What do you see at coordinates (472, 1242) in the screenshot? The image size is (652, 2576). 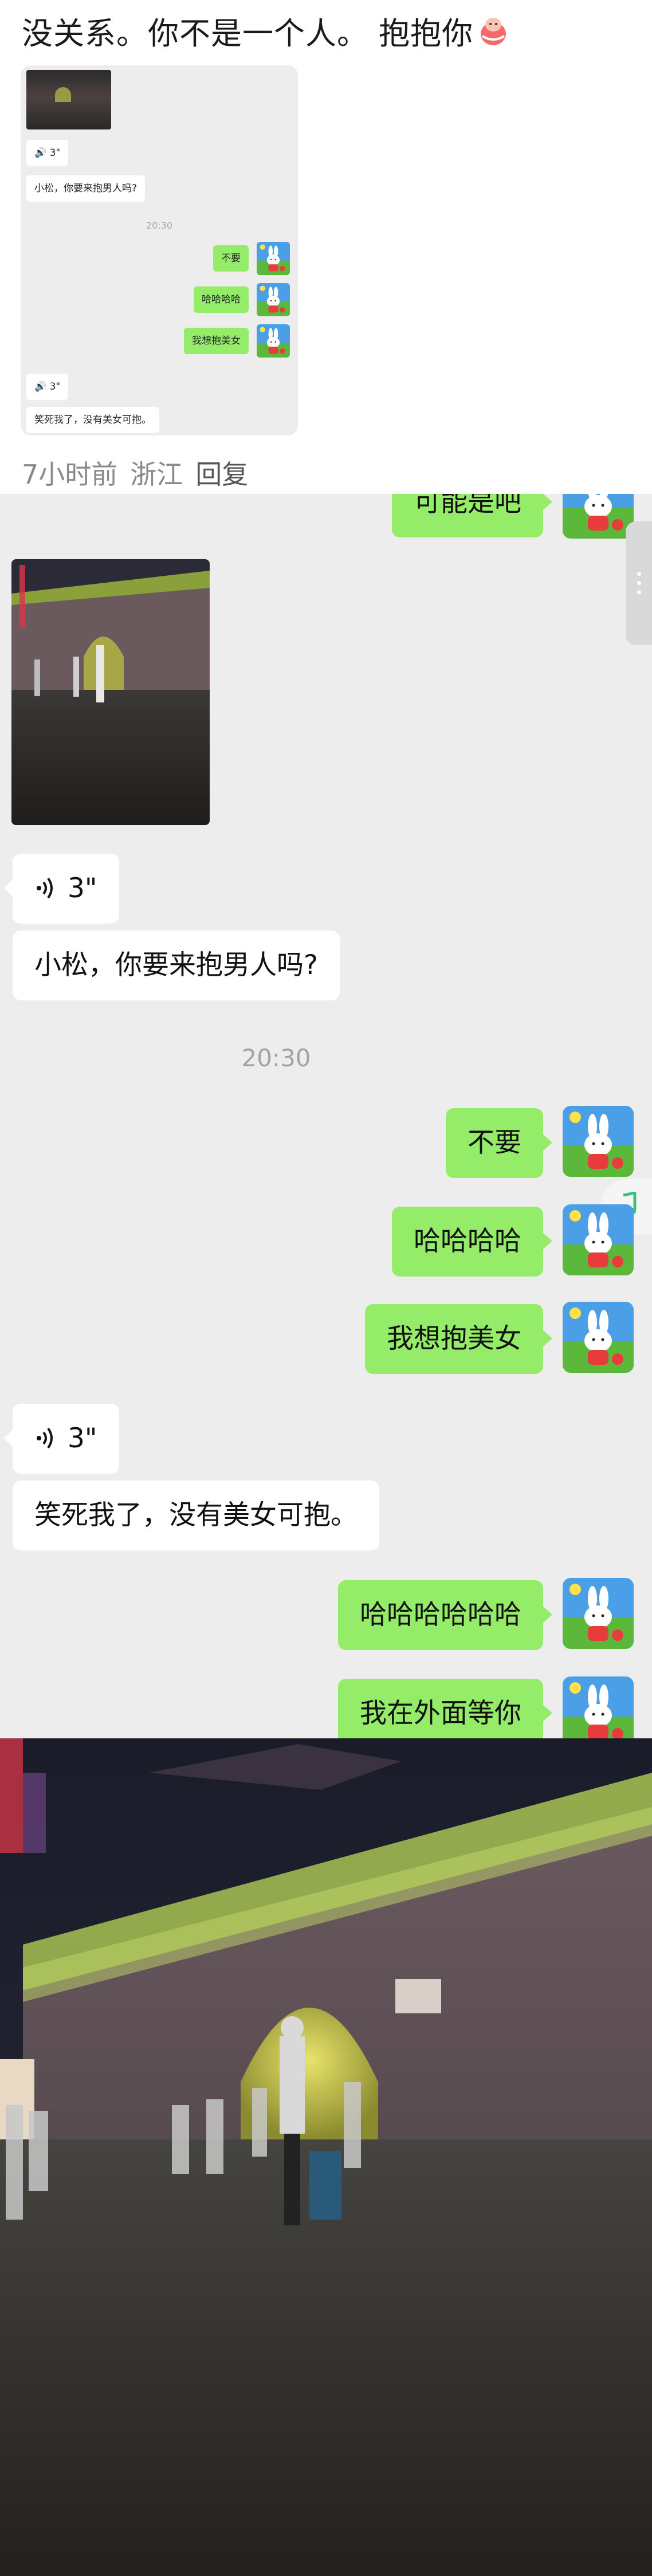 I see `outgoing-bubble-2: 哈哈哈哈` at bounding box center [472, 1242].